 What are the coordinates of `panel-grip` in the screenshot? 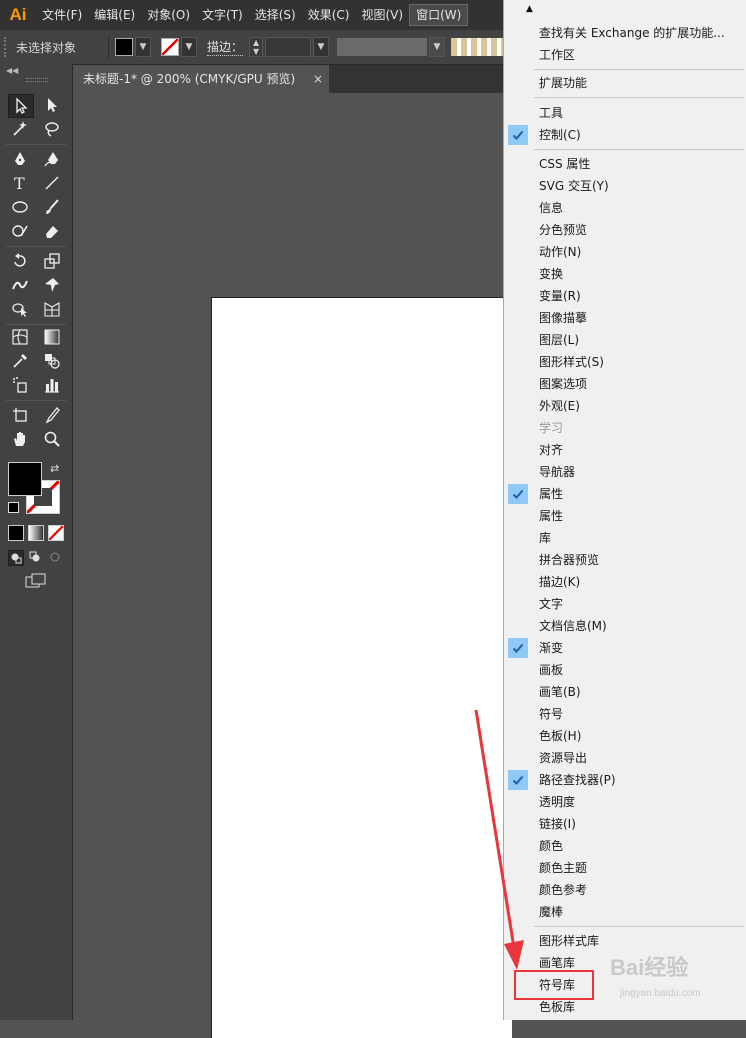 It's located at (37, 80).